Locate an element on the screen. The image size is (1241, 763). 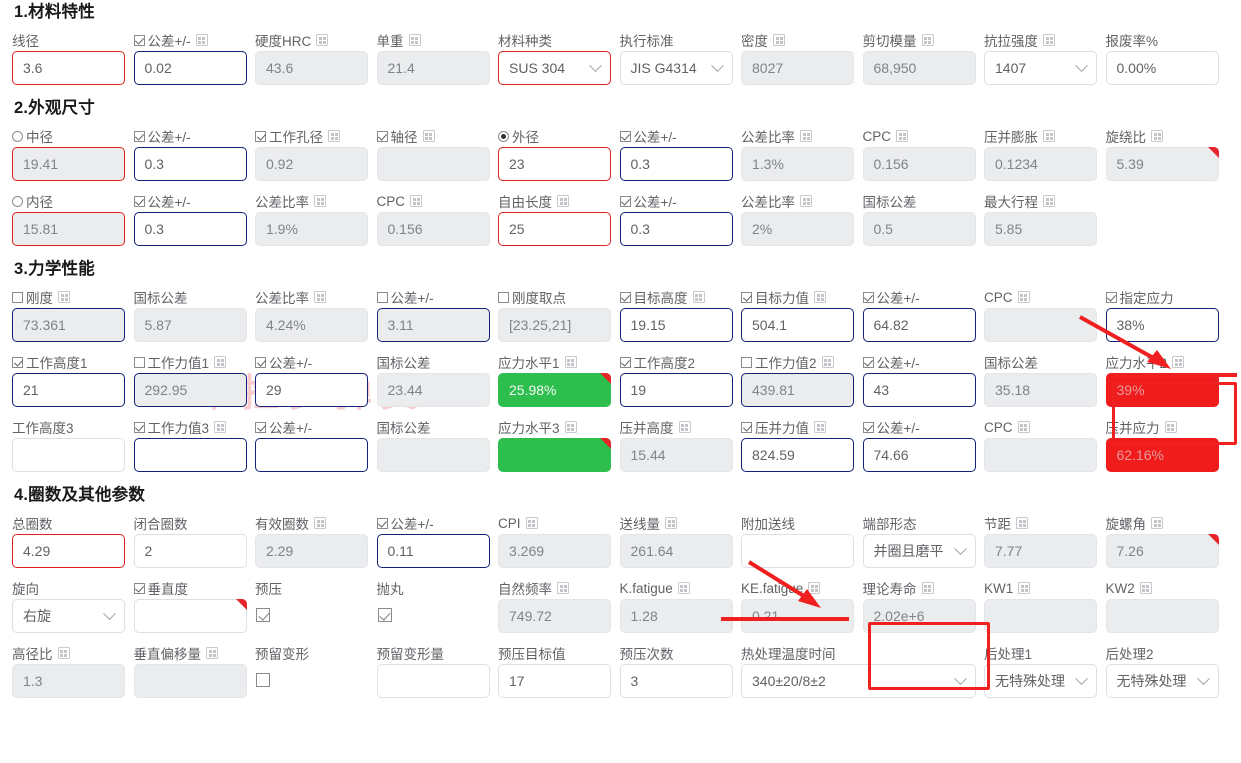
input-field: 0.00% is located at coordinates (1162, 68).